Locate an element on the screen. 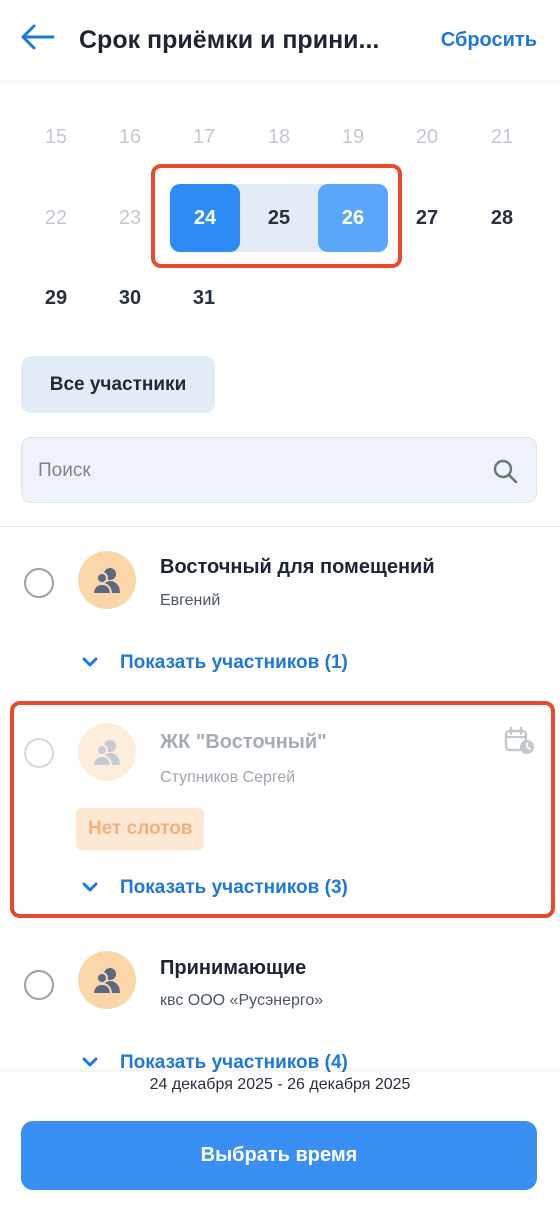 Image resolution: width=560 pixels, height=1214 pixels. search-icon is located at coordinates (505, 471).